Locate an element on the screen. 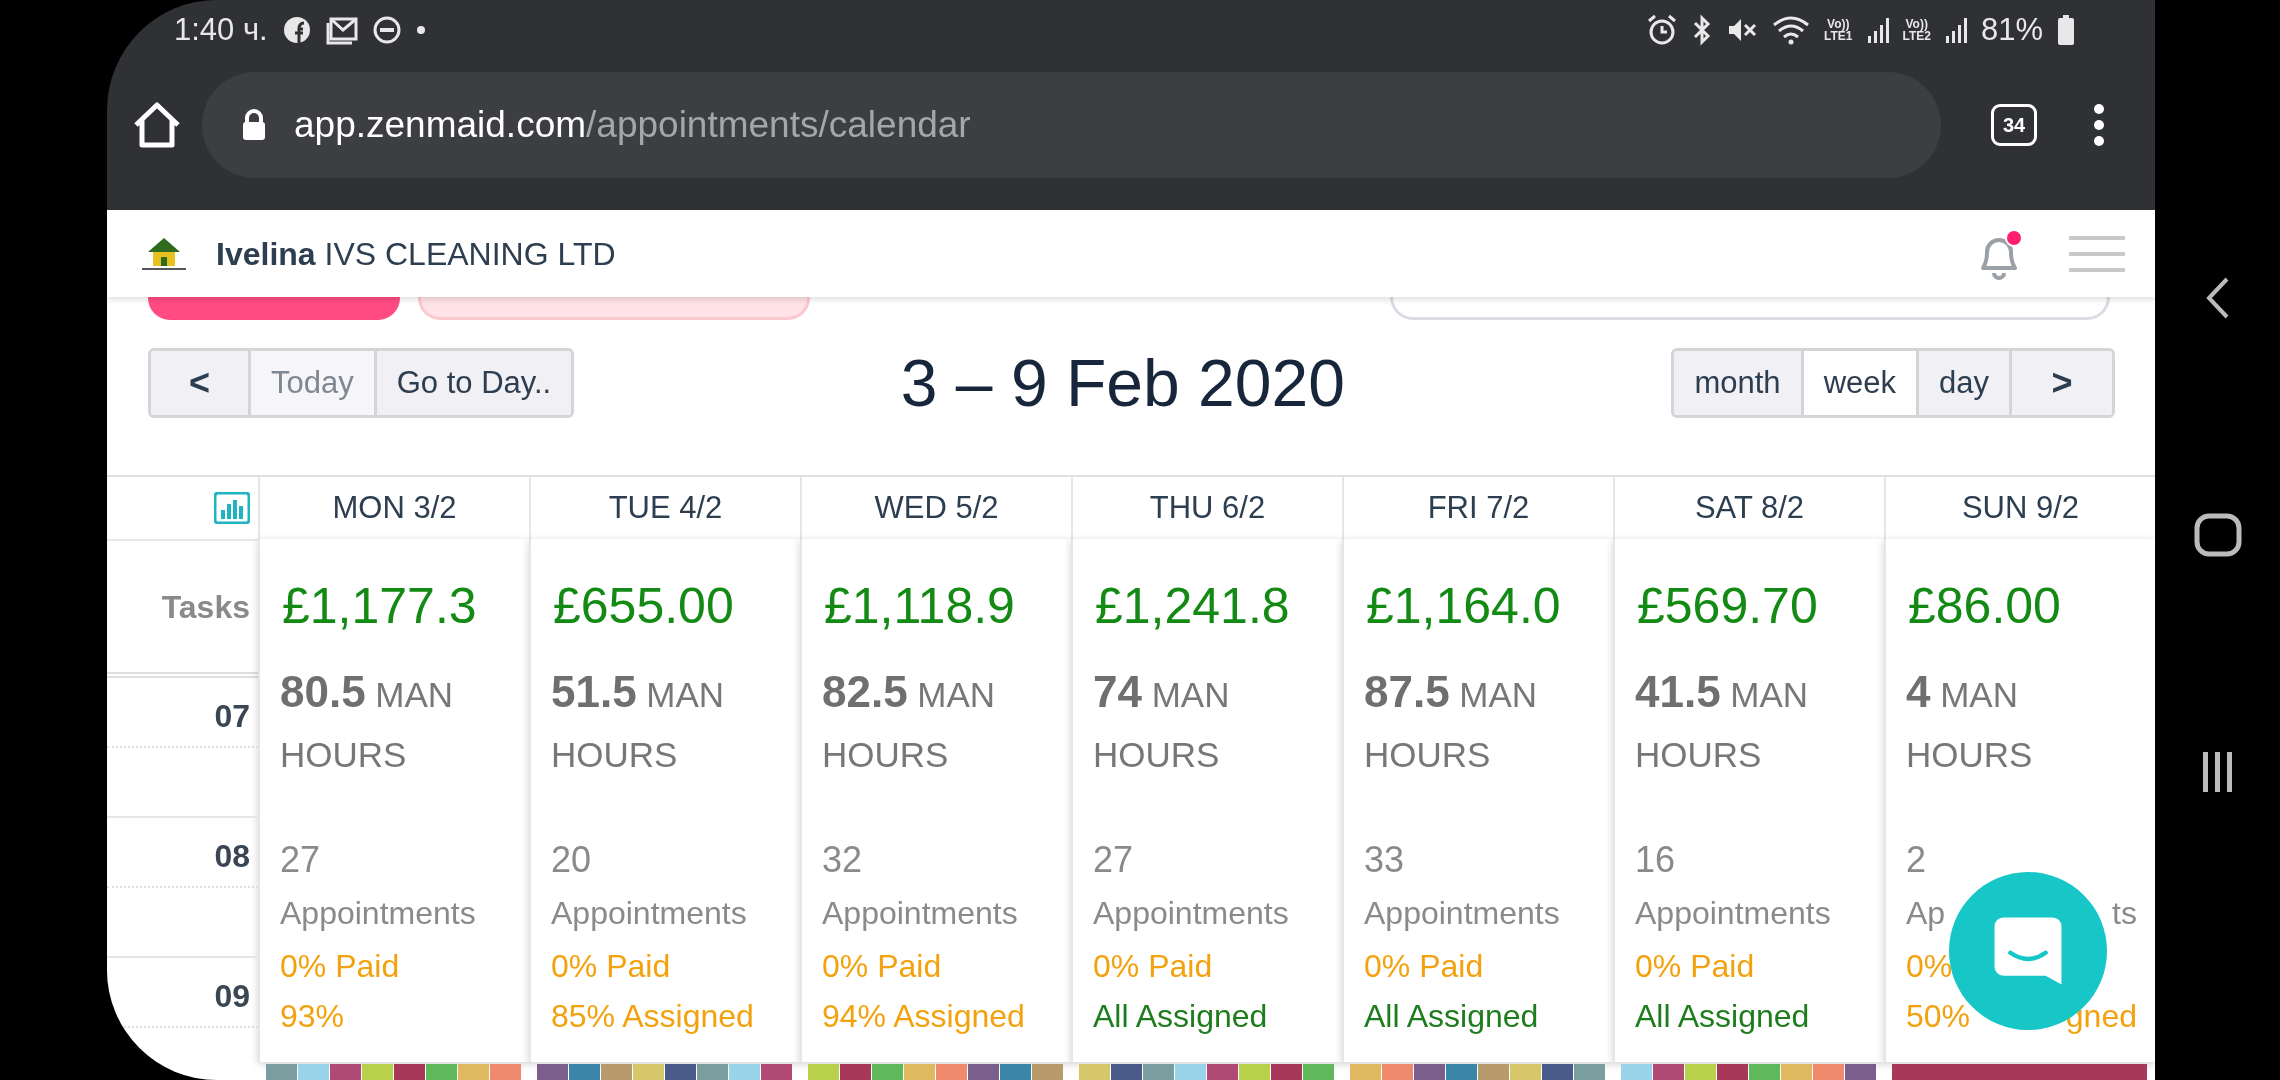  appointment-count: 2 is located at coordinates (1917, 860).